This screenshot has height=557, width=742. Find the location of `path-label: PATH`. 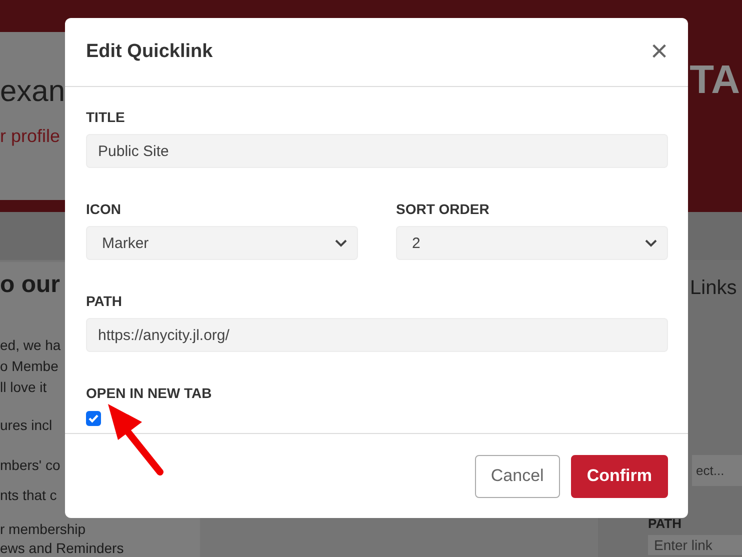

path-label: PATH is located at coordinates (665, 523).